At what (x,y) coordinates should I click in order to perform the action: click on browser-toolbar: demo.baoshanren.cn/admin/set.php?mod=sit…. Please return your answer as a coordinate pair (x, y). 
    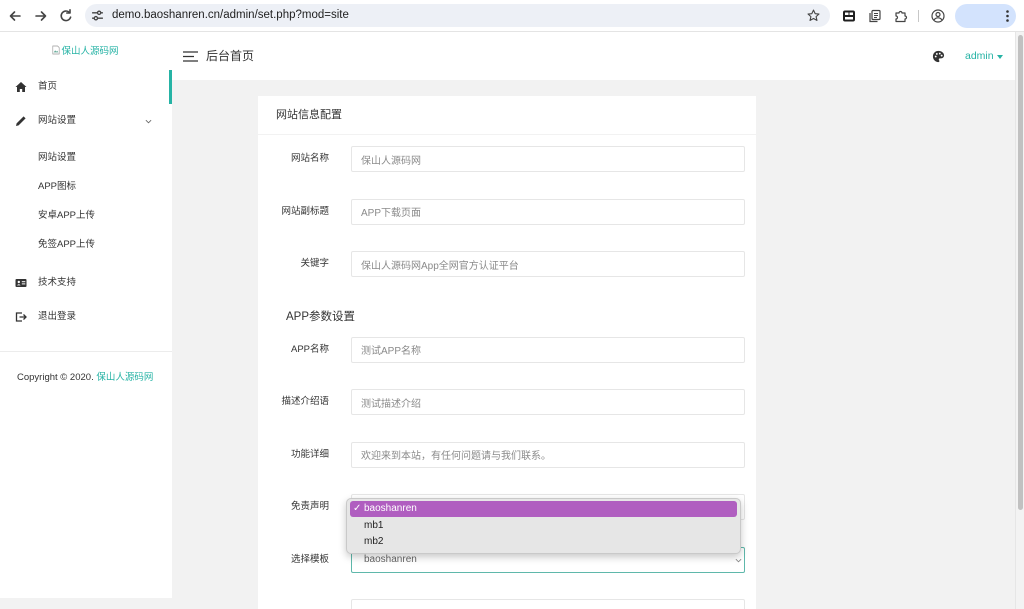
    Looking at the image, I should click on (512, 16).